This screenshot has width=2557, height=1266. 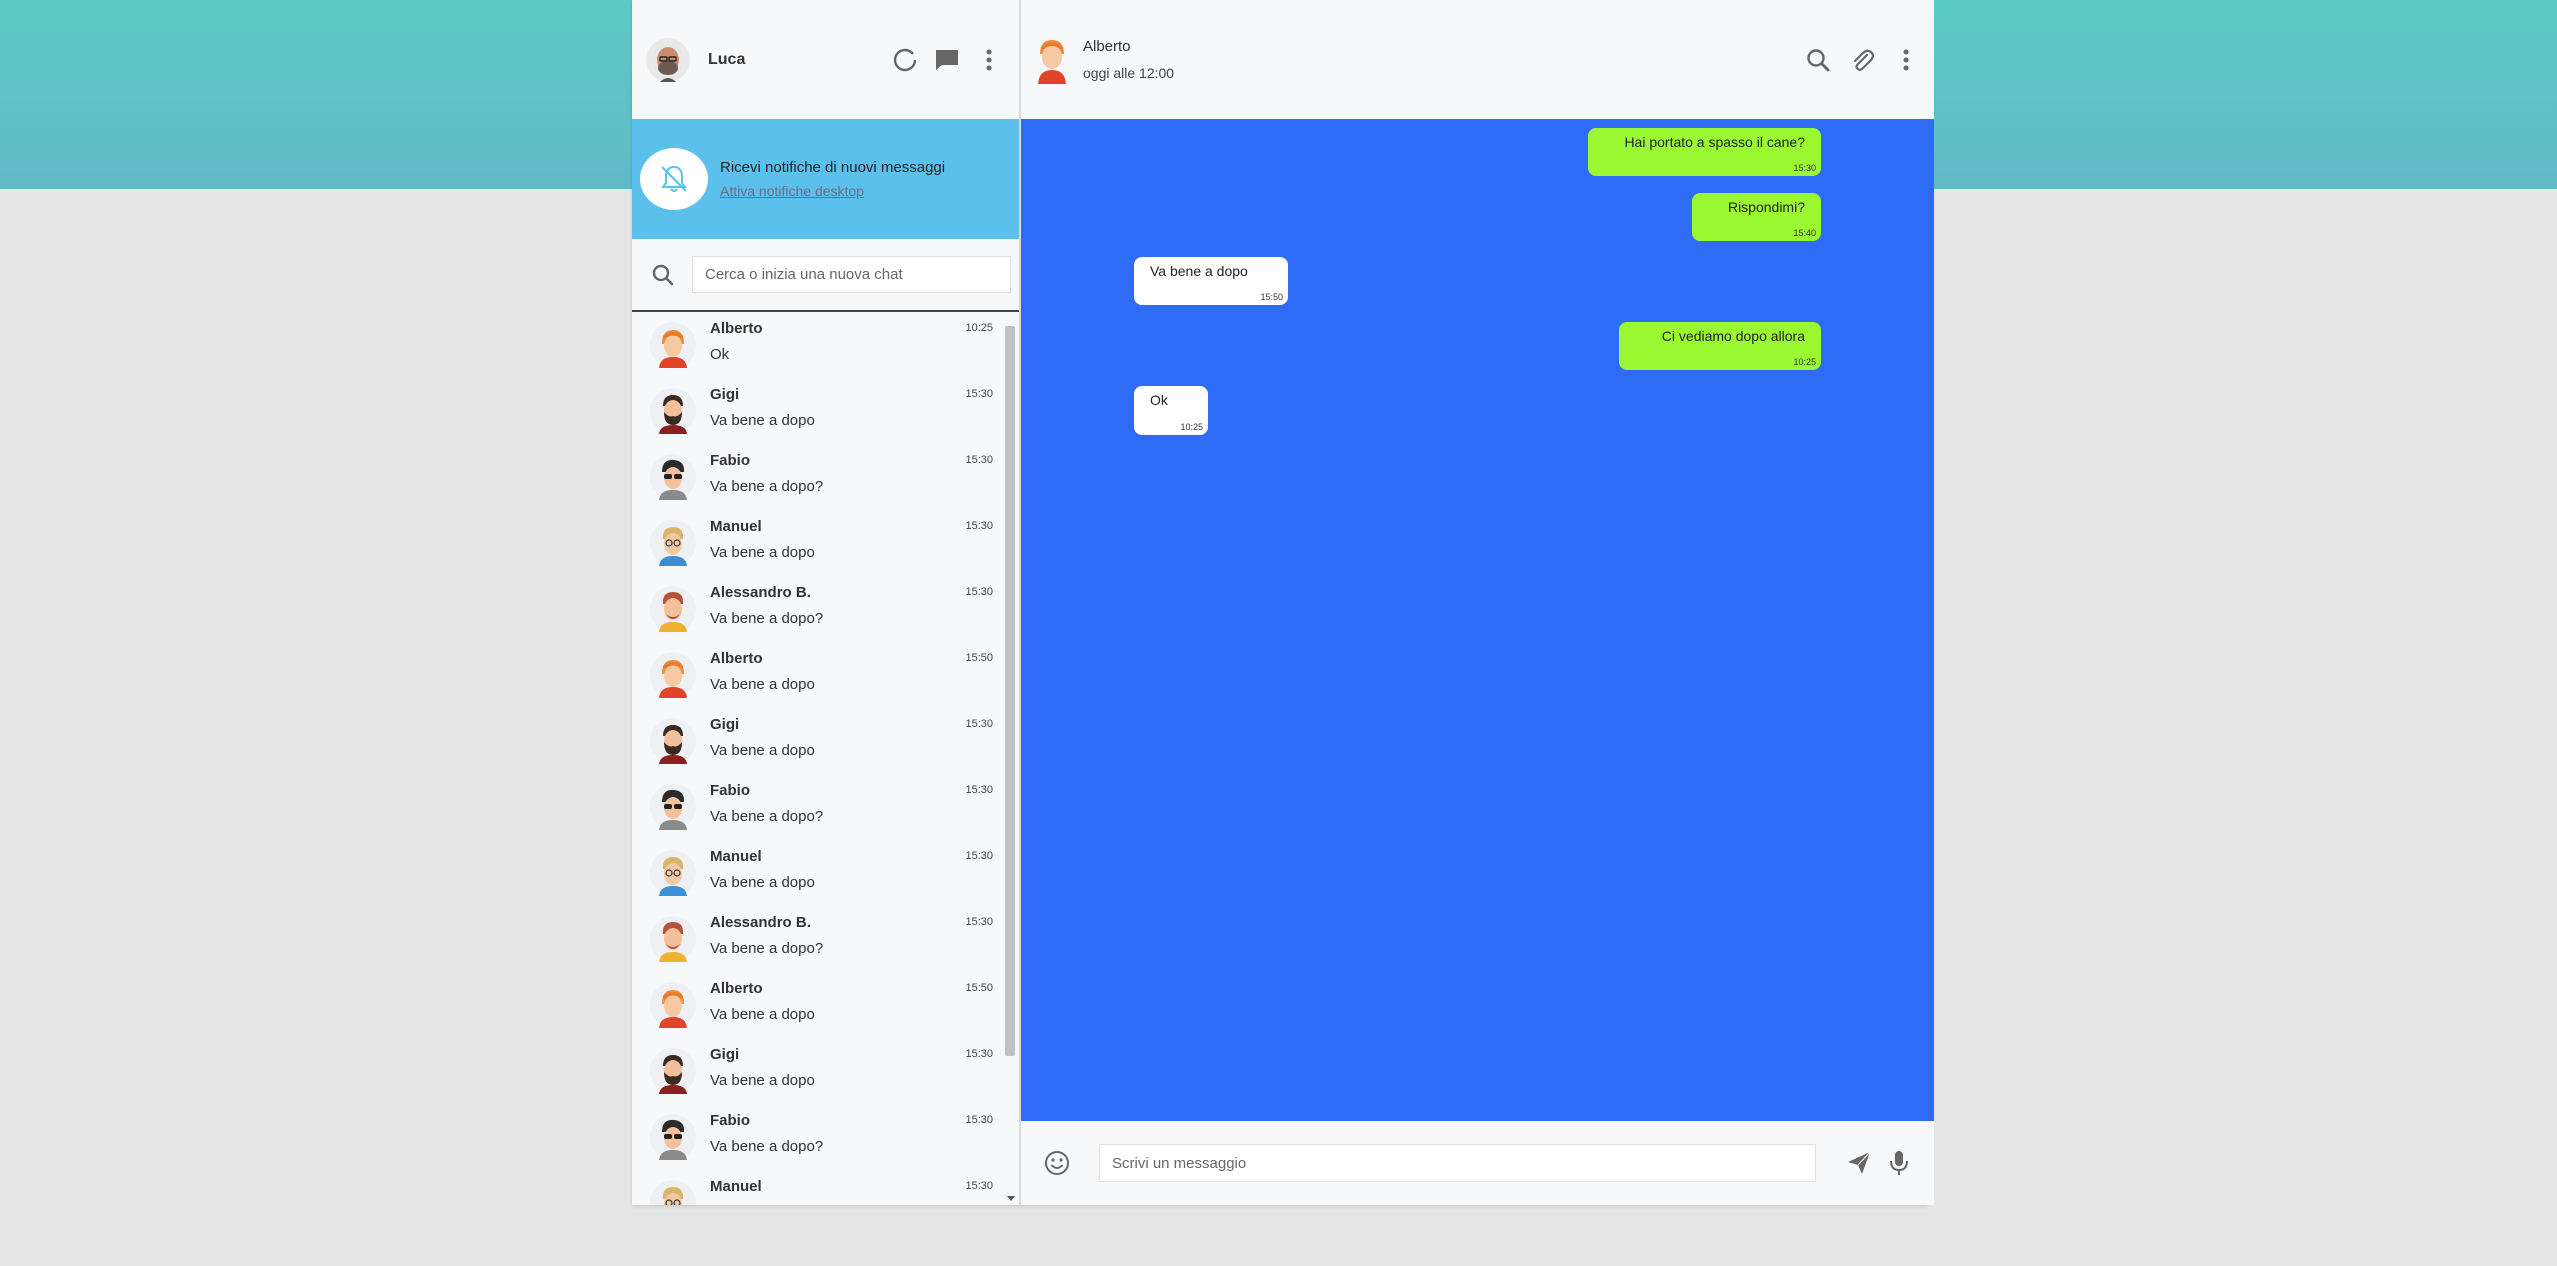 I want to click on message-text: Rispondimi?, so click(x=1766, y=207).